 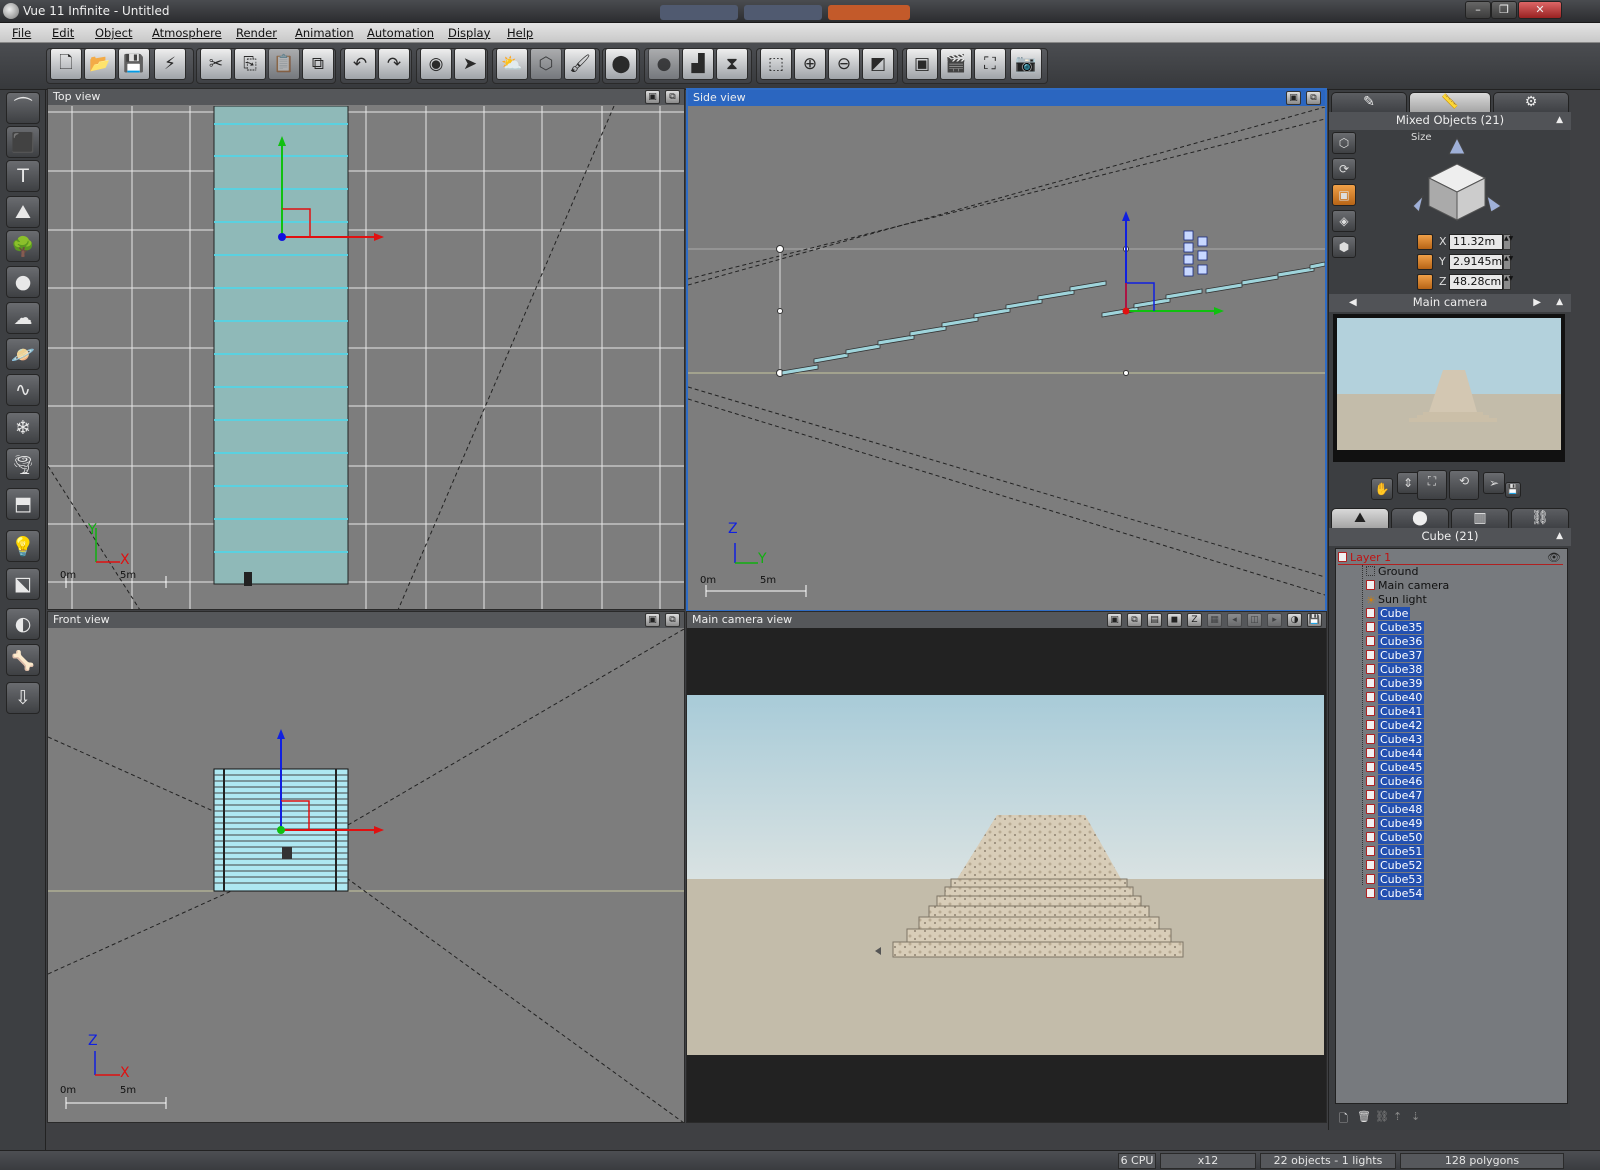 I want to click on lock-x-icon, so click(x=1425, y=242).